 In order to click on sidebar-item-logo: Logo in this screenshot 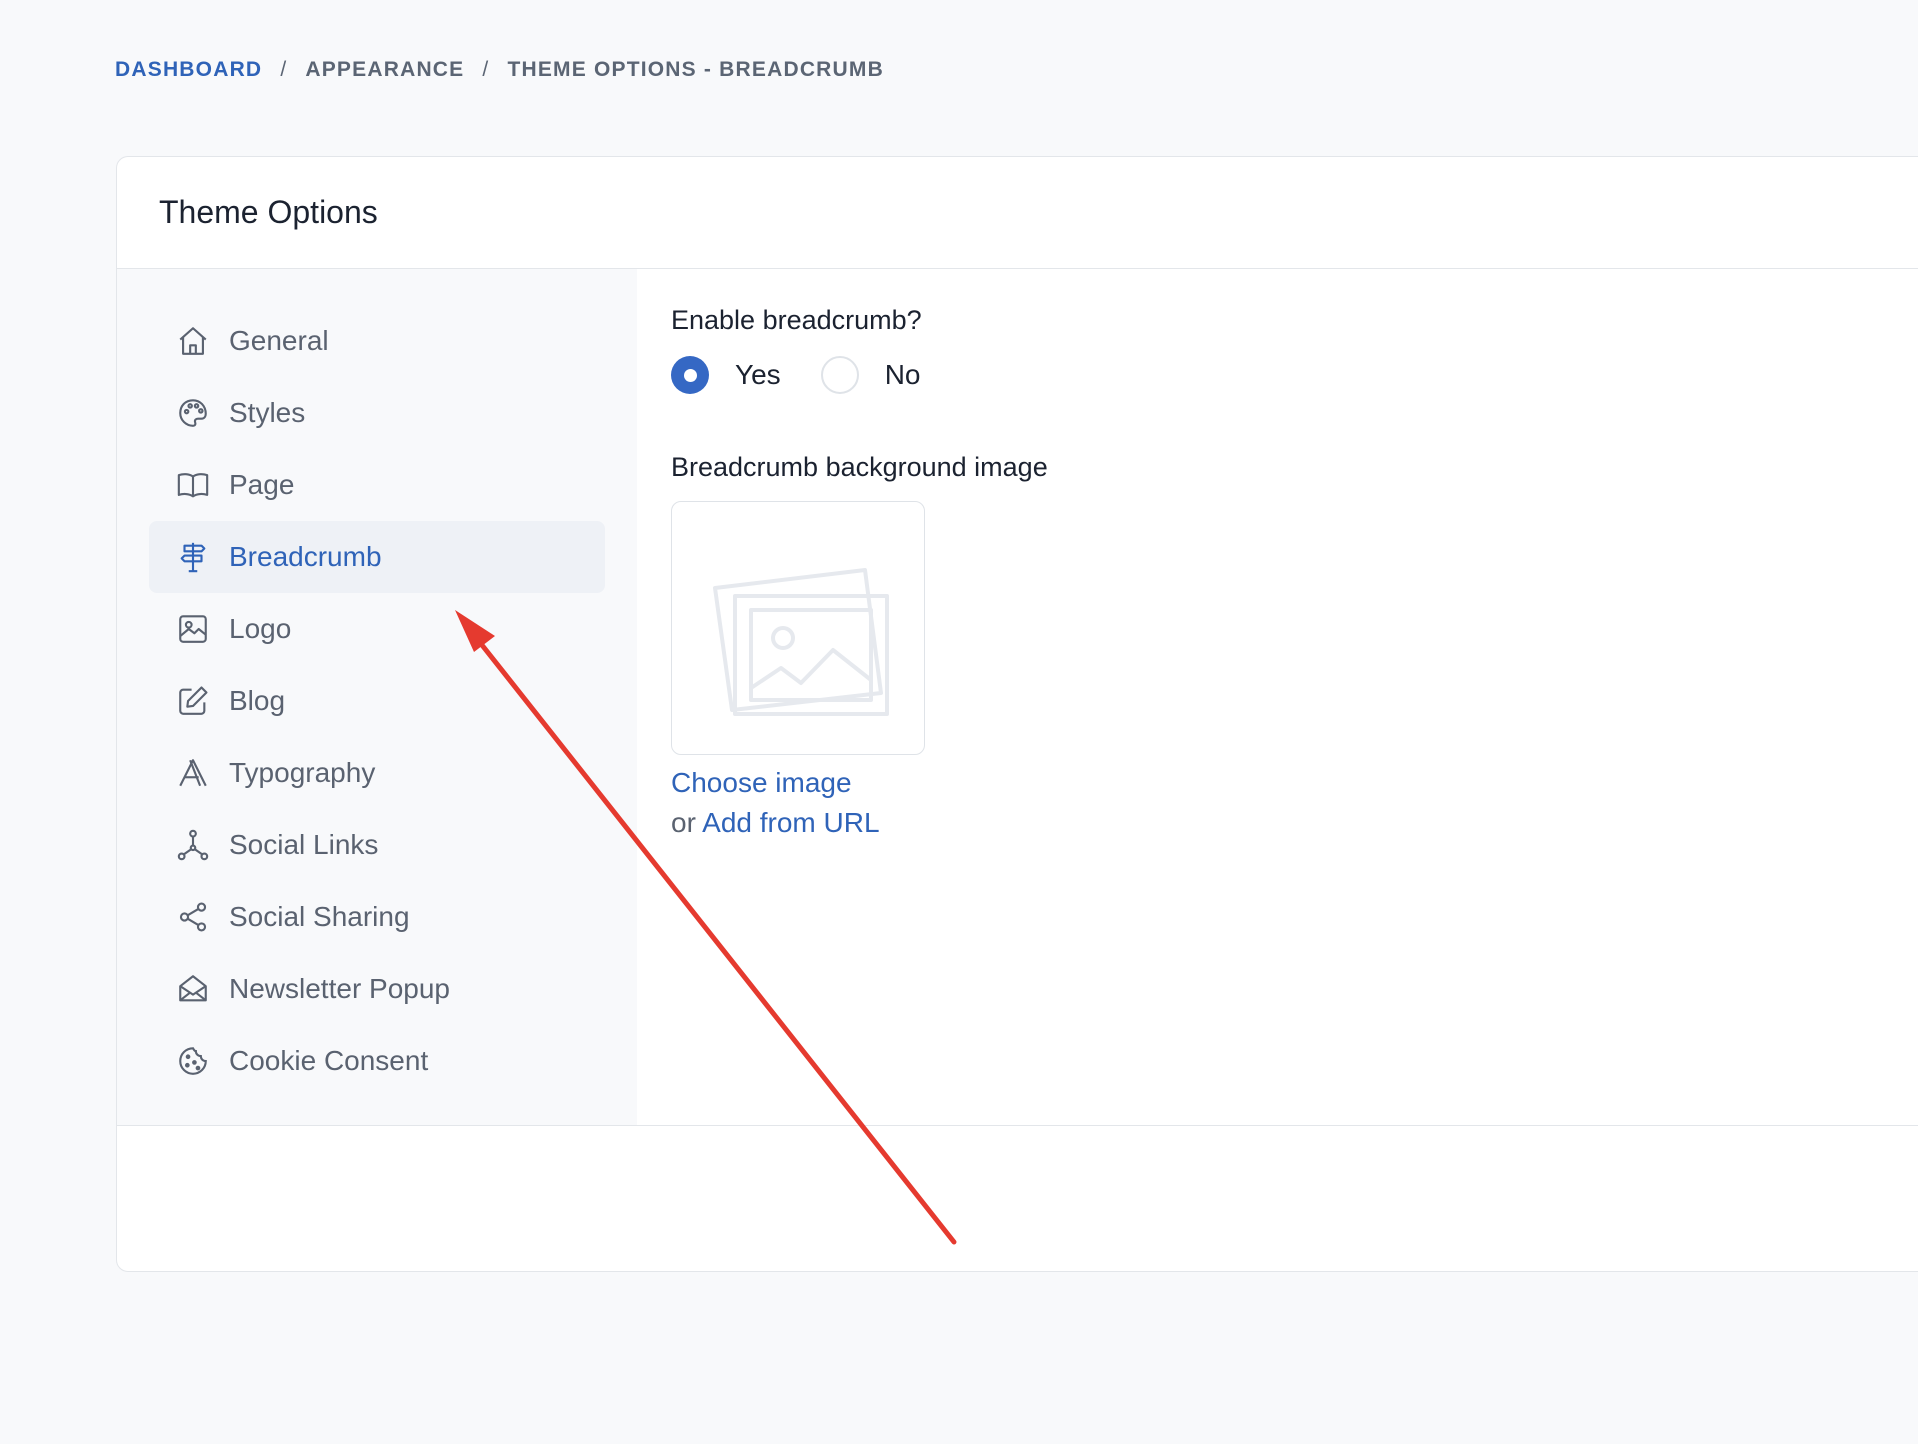, I will do `click(377, 629)`.